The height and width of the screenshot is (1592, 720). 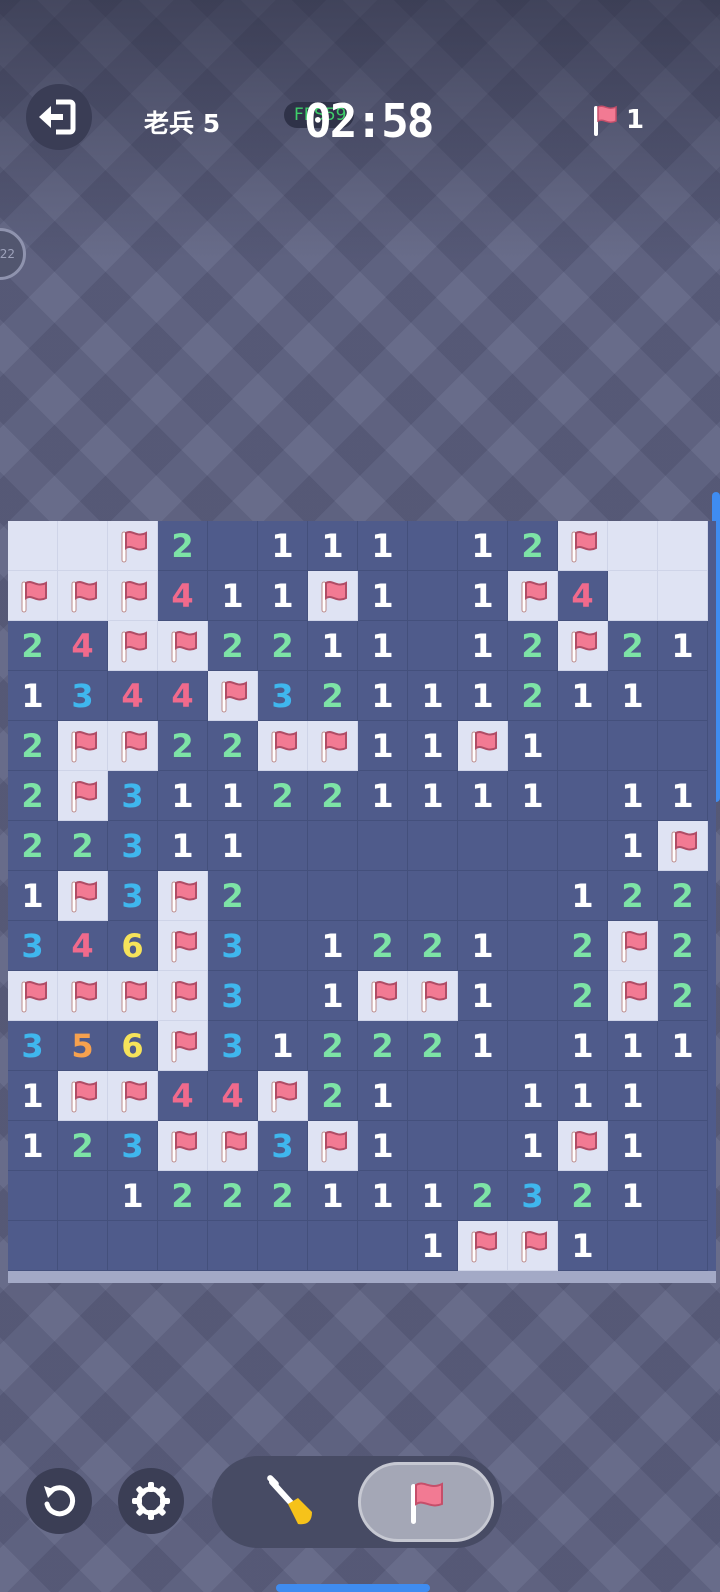 What do you see at coordinates (290, 1502) in the screenshot?
I see `dig-mode-button` at bounding box center [290, 1502].